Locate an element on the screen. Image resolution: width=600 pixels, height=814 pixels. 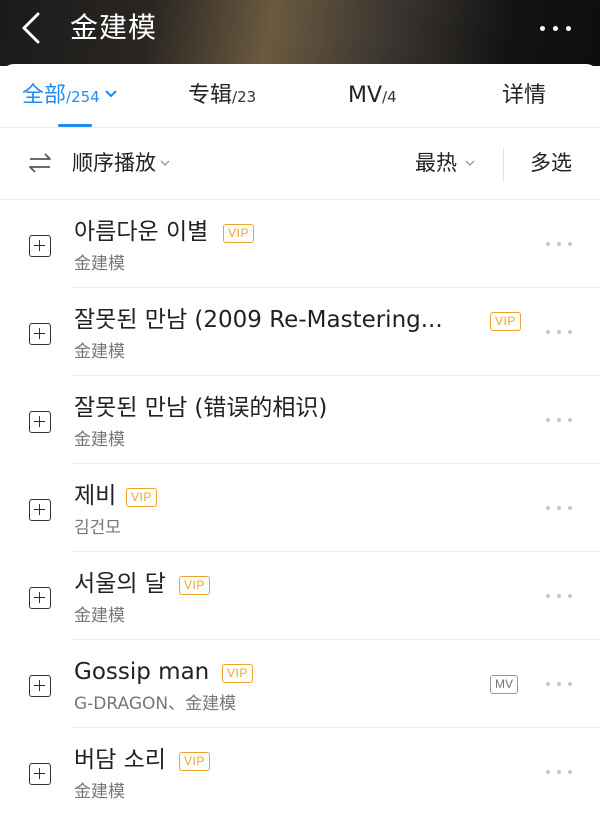
song-row: Gossip man VIP G-DRAGON、金建模 MV is located at coordinates (300, 684).